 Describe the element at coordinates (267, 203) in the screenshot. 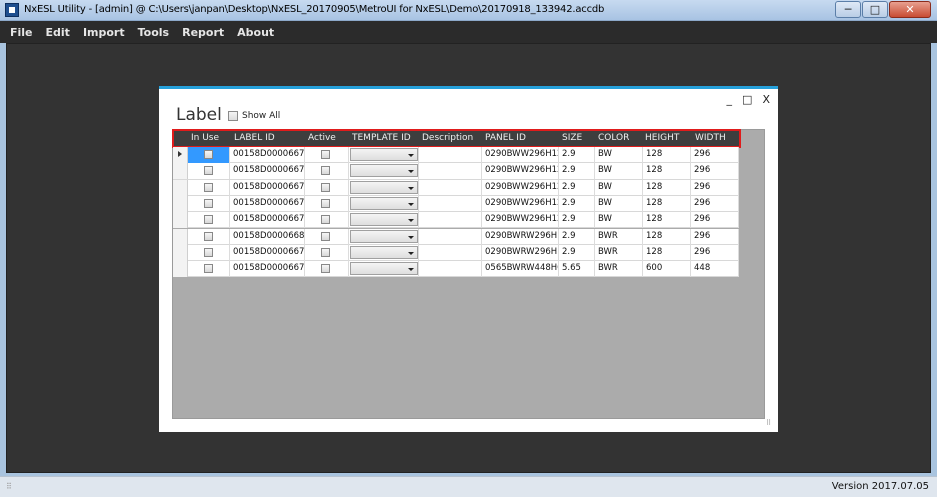

I see `cell-label-id: 00158D0000667FEA` at that location.